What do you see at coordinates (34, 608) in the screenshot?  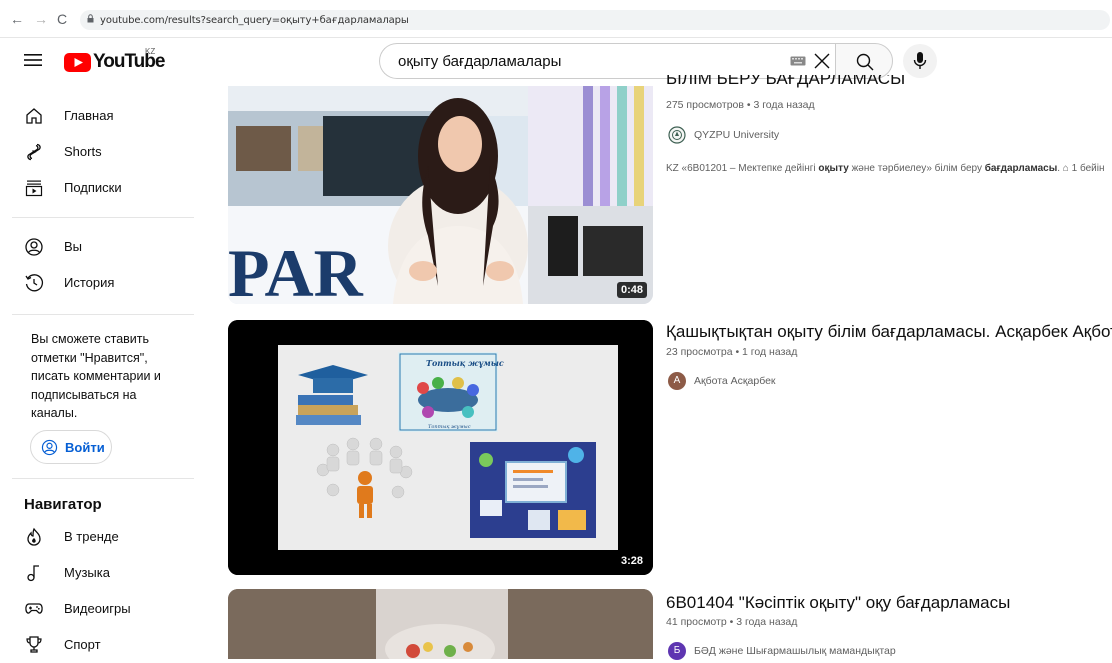 I see `gaming-icon` at bounding box center [34, 608].